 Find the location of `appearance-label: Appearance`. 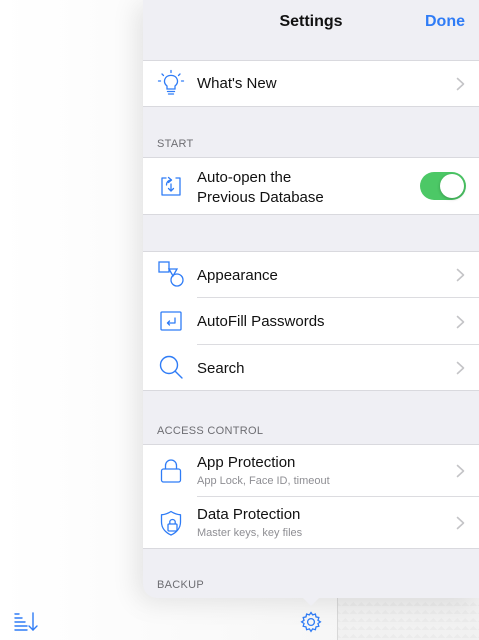

appearance-label: Appearance is located at coordinates (237, 275).